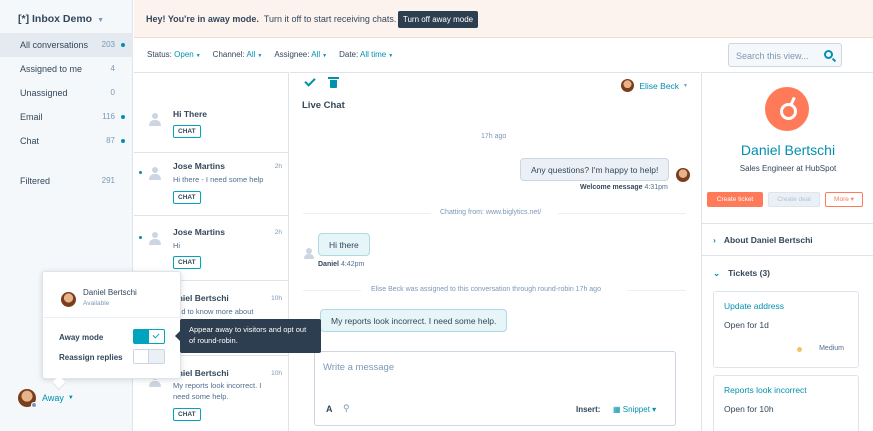  What do you see at coordinates (149, 356) in the screenshot?
I see `reassign-replies-toggle` at bounding box center [149, 356].